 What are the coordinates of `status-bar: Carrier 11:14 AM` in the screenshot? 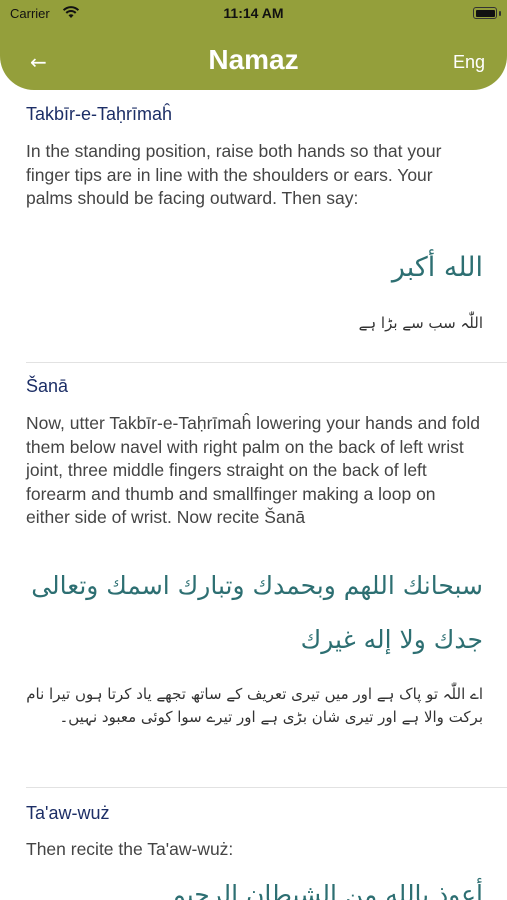 It's located at (253, 14).